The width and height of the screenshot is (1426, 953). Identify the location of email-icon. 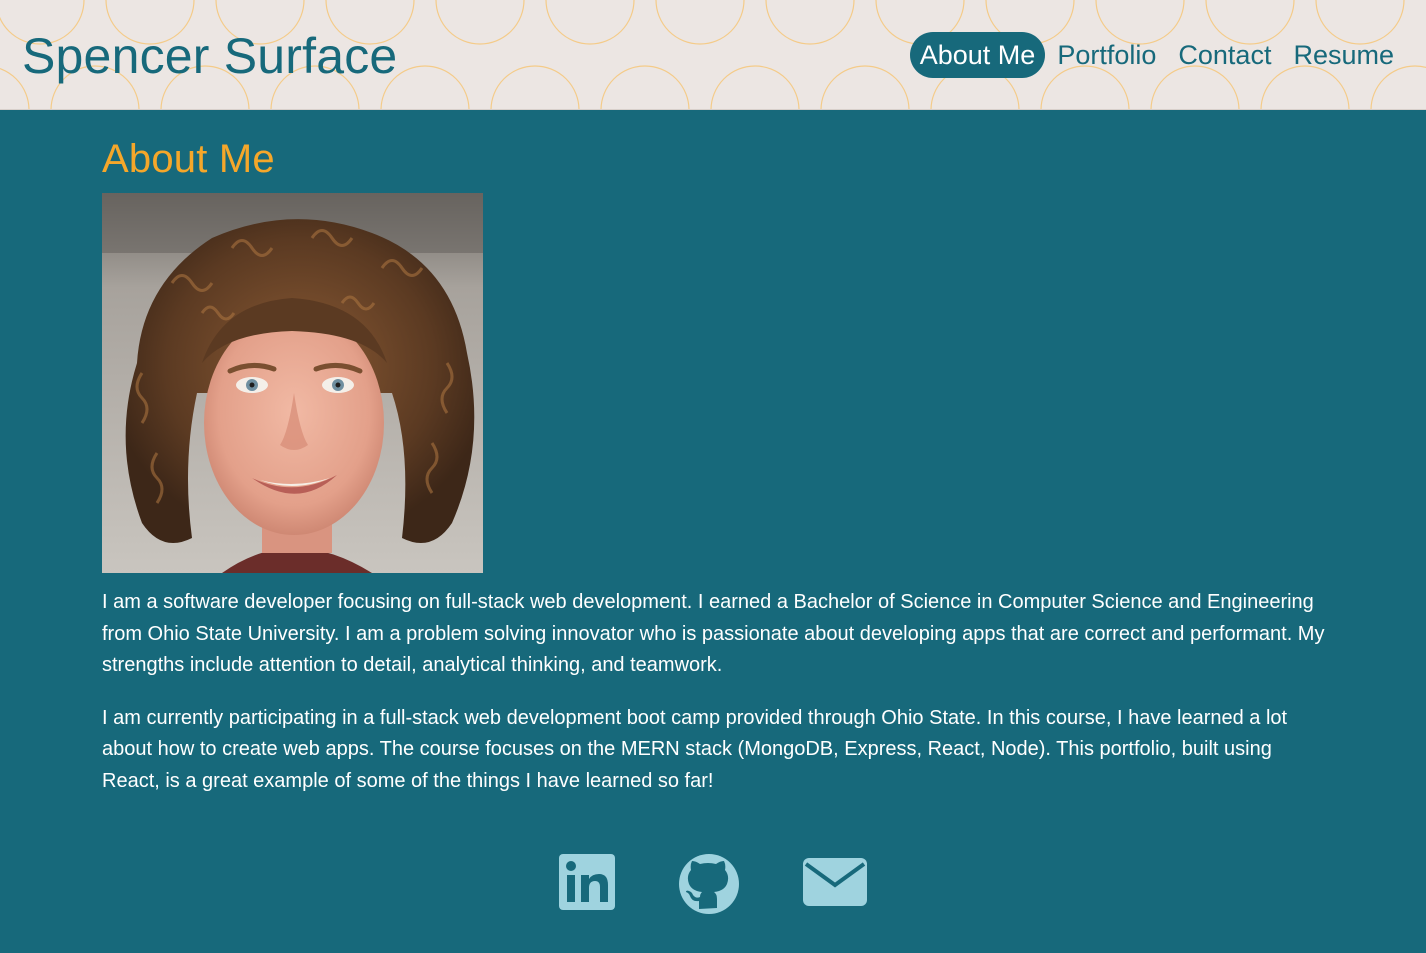
(835, 882).